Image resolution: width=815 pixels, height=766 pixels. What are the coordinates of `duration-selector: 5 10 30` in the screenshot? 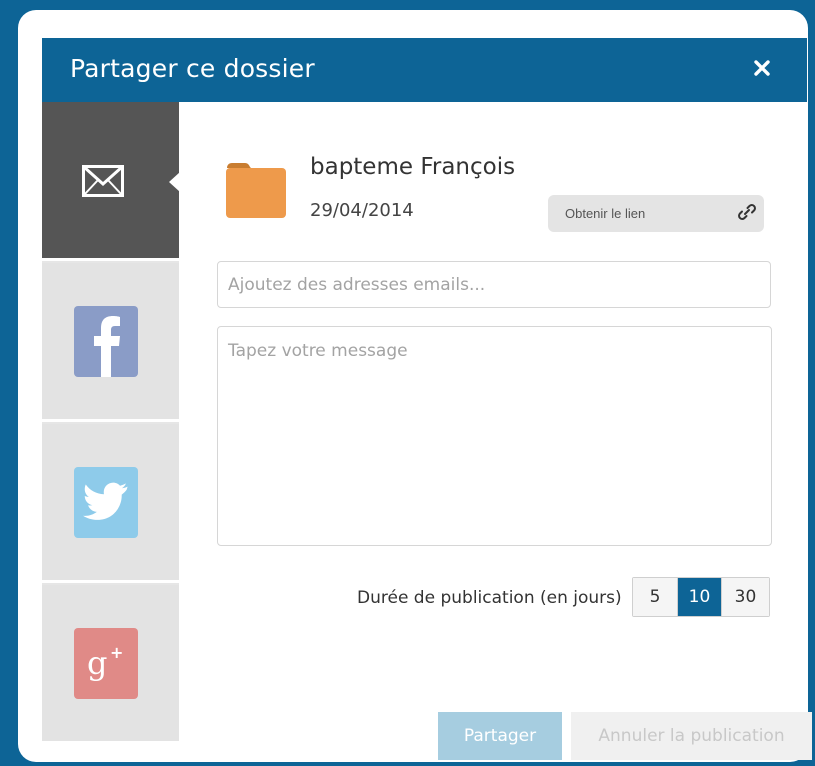 It's located at (701, 597).